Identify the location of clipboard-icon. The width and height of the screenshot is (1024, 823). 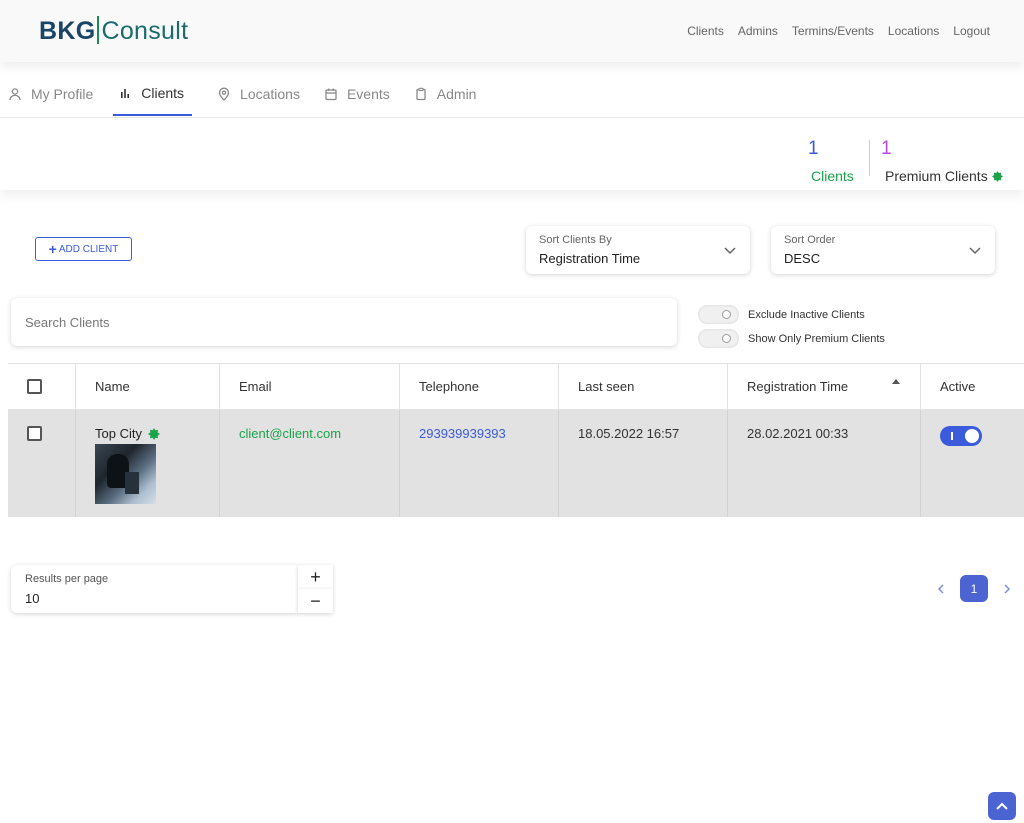
(421, 94).